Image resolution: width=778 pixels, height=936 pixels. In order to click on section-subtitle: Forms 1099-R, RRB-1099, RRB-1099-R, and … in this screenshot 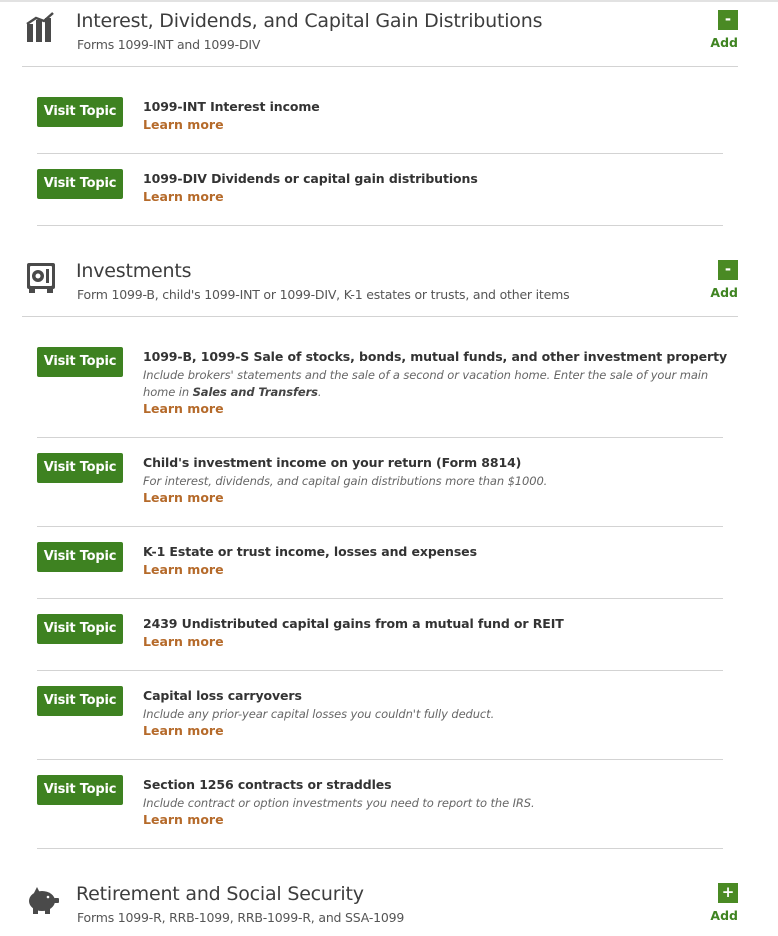, I will do `click(241, 917)`.